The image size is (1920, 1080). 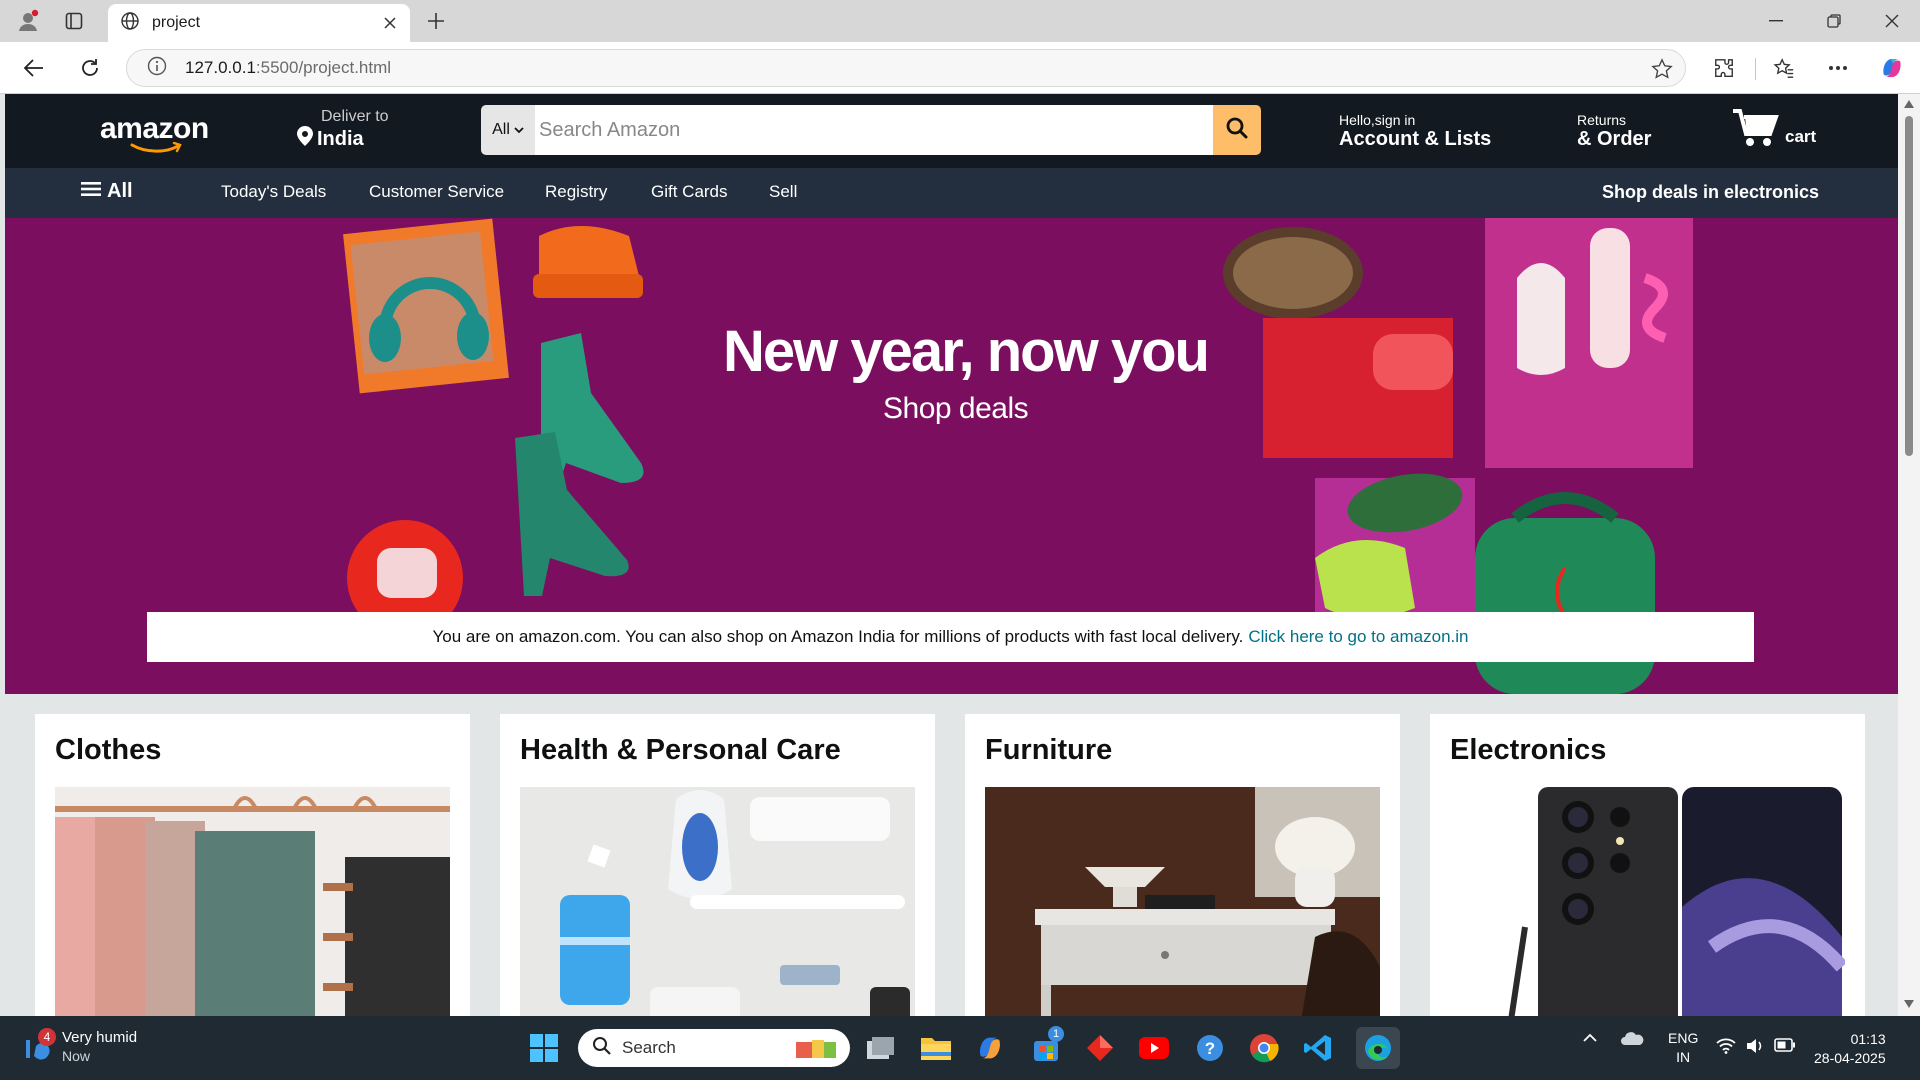 What do you see at coordinates (1785, 1046) in the screenshot?
I see `battery-icon` at bounding box center [1785, 1046].